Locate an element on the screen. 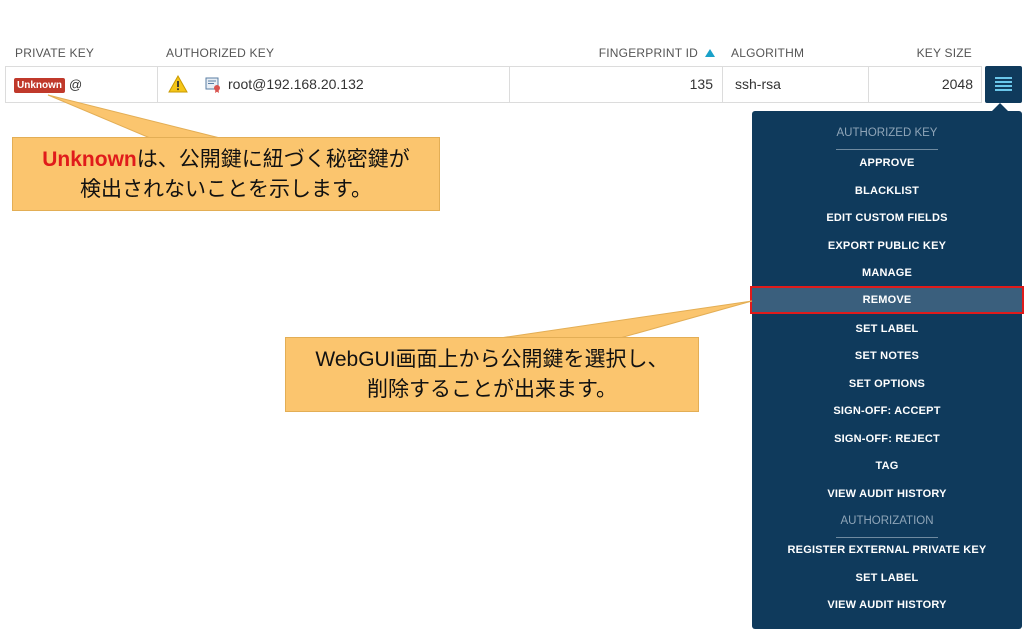  callout-remove-explanation: WebGUI画面上から公開鍵を選択し、 削除することが出来ます。 is located at coordinates (492, 374).